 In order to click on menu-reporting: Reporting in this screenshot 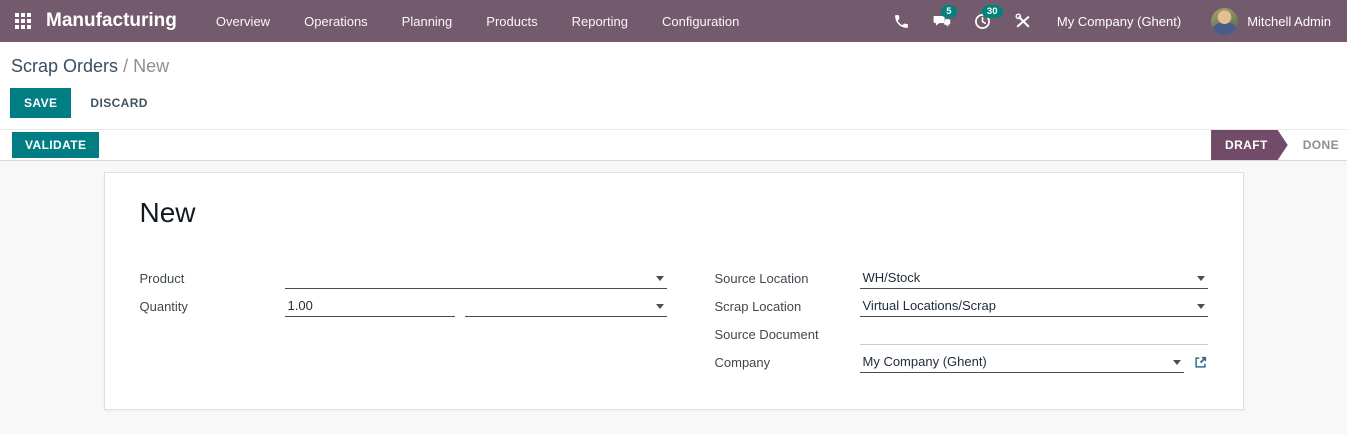, I will do `click(600, 21)`.